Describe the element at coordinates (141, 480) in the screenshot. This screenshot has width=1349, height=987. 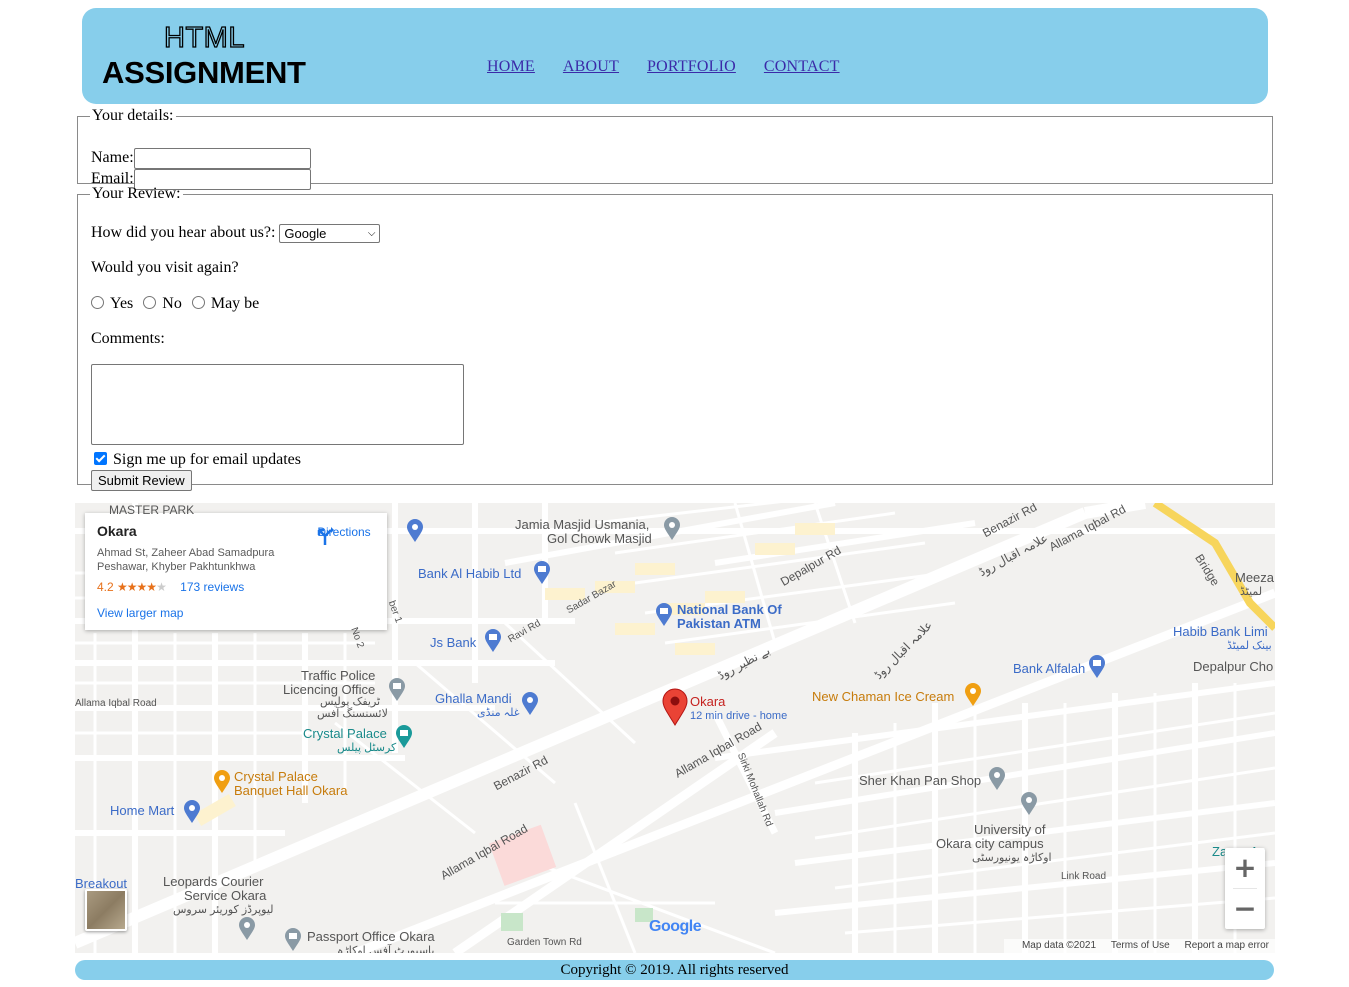
I see `submit-review-button: Submit Review` at that location.